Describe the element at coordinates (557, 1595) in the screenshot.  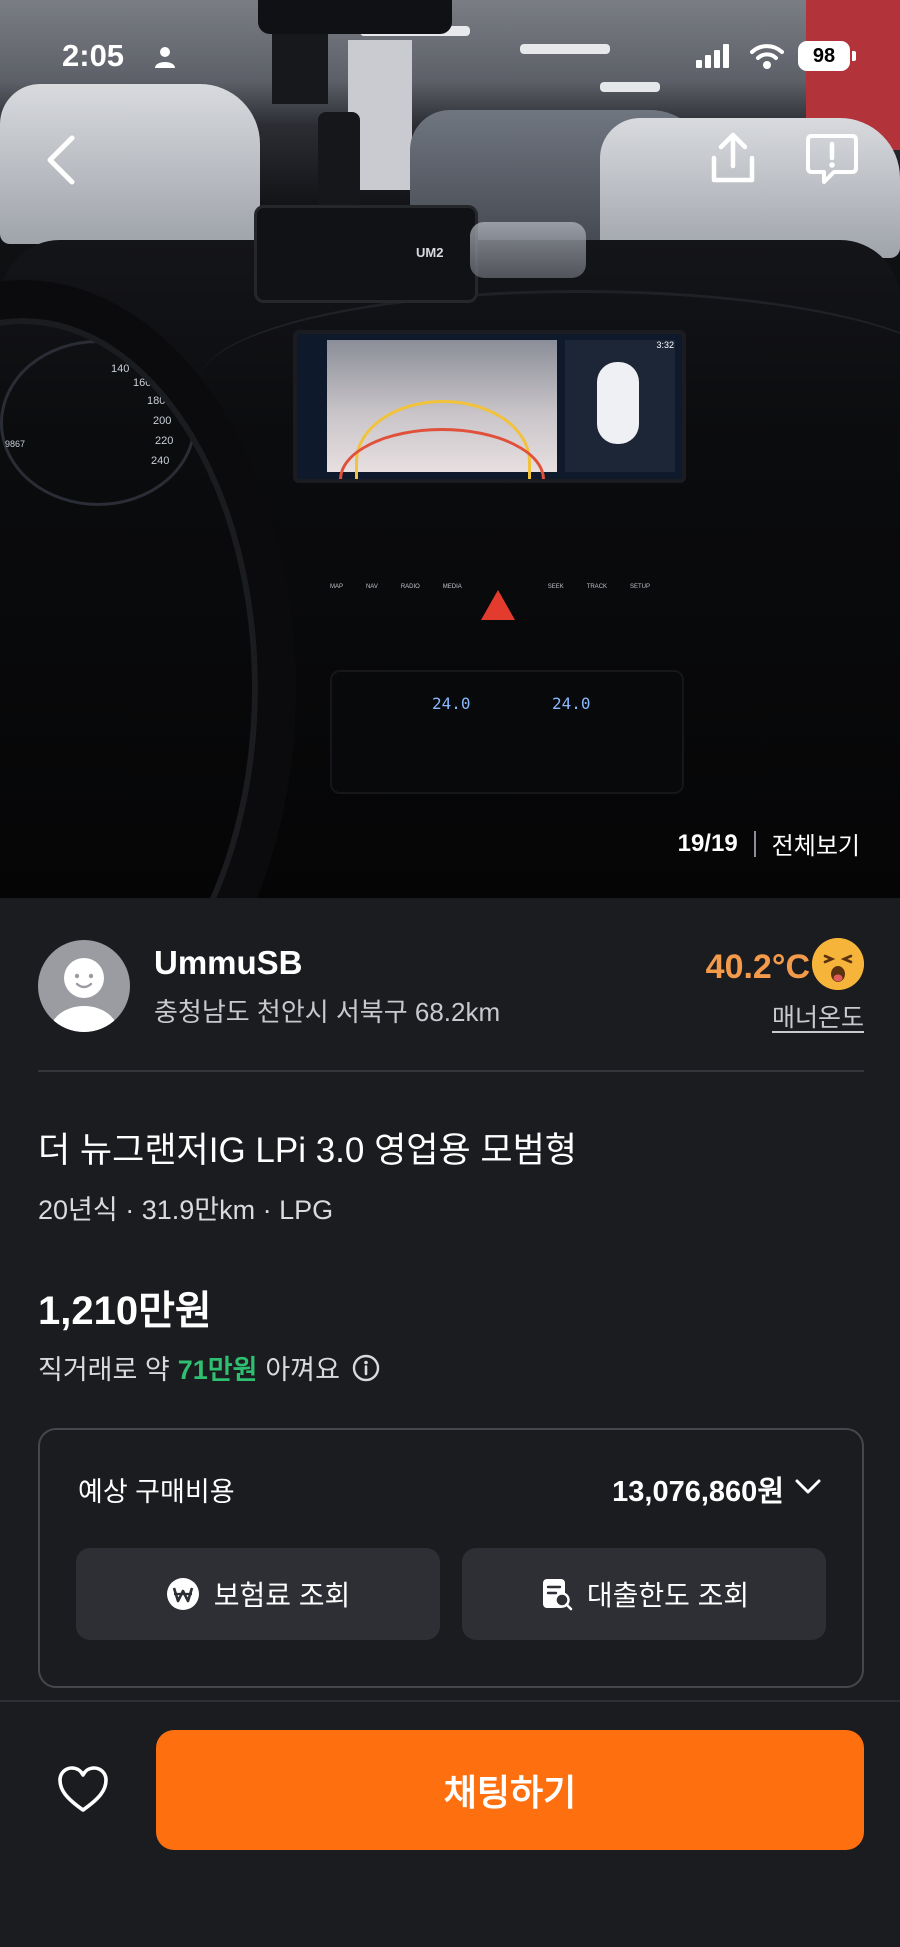
I see `document-search-icon` at that location.